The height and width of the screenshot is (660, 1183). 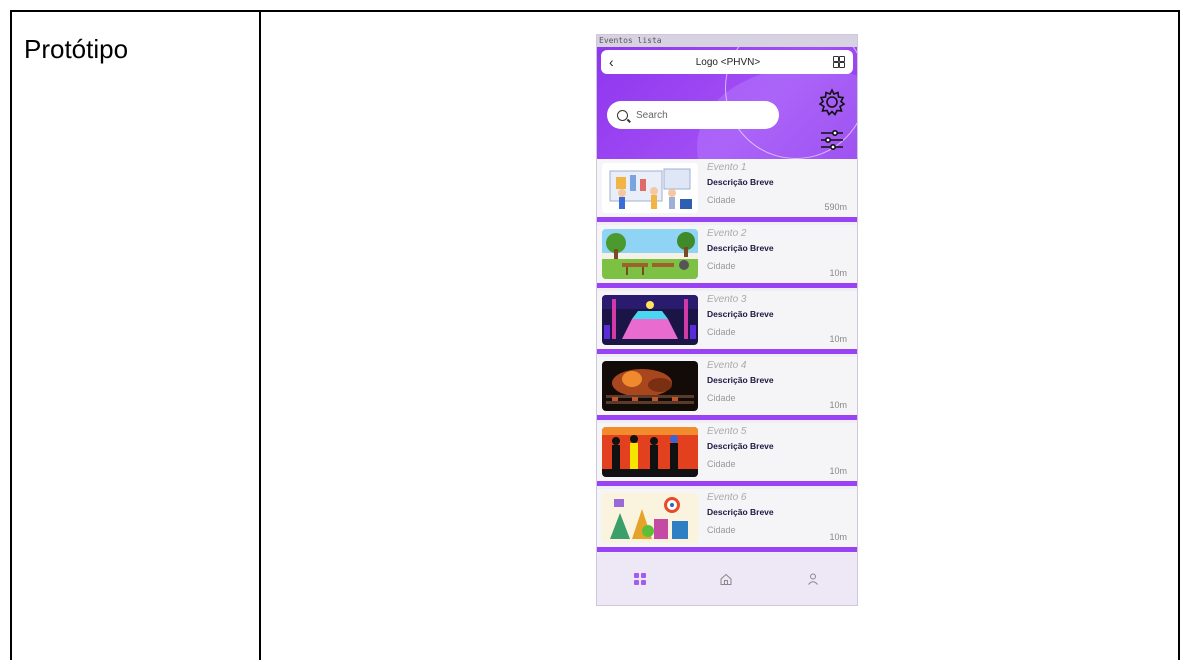 I want to click on top-bar: ‹ Logo <PHVN>, so click(x=727, y=62).